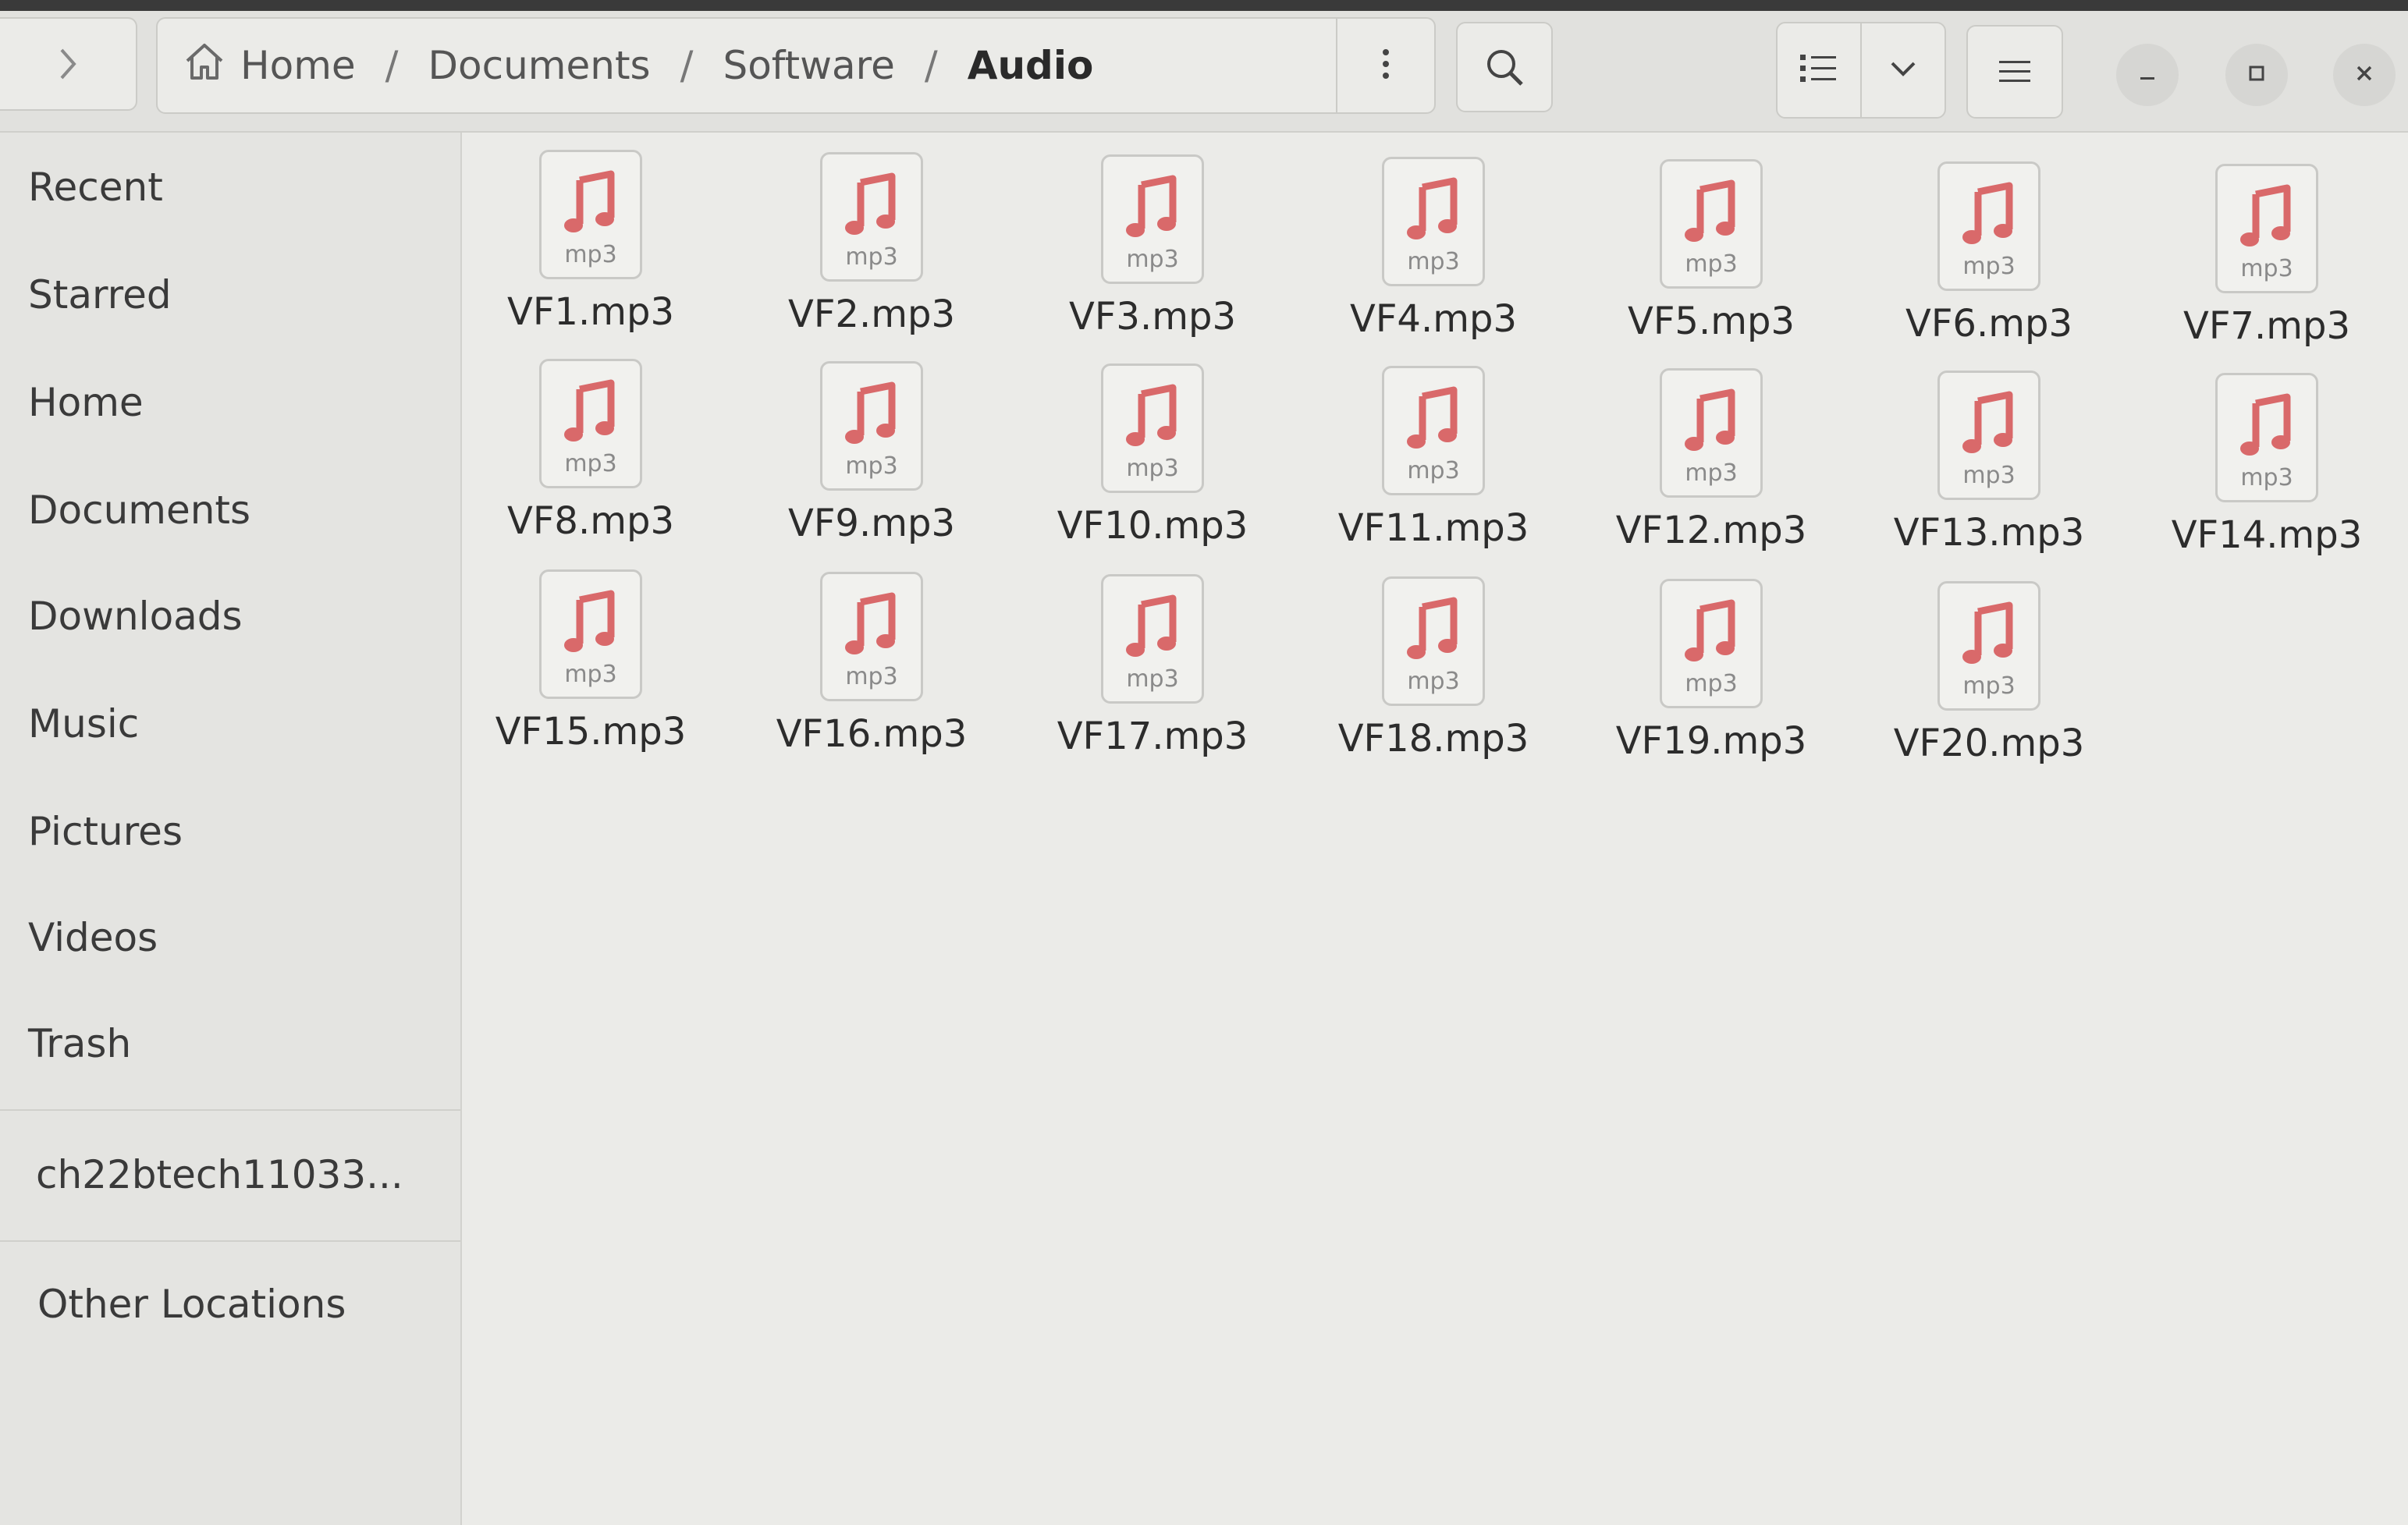 This screenshot has width=2408, height=1525. I want to click on file-name: VF14.mp3, so click(2267, 535).